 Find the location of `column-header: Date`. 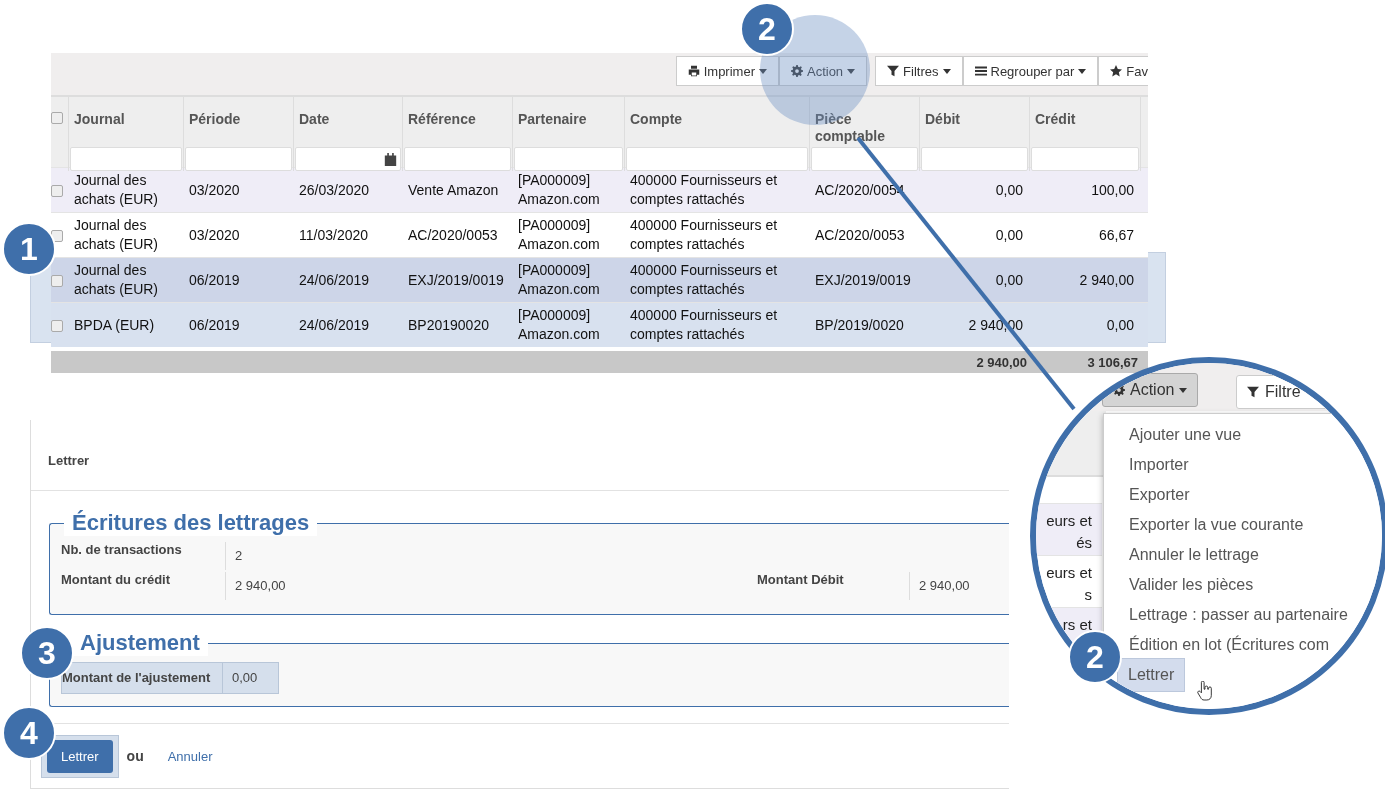

column-header: Date is located at coordinates (348, 120).